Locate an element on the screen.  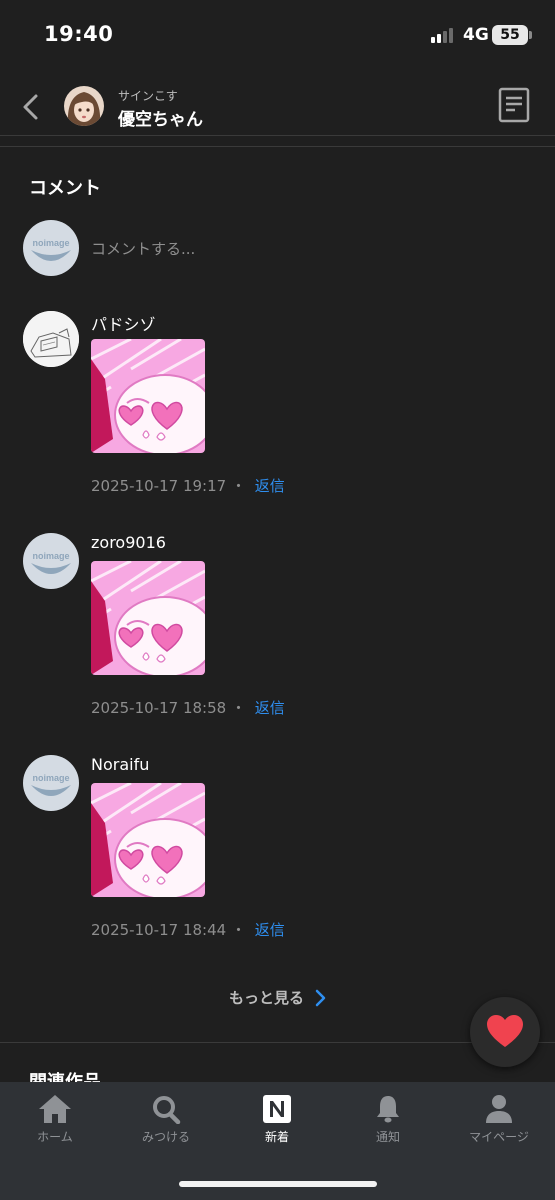
comment-username: zoro9016 is located at coordinates (128, 542).